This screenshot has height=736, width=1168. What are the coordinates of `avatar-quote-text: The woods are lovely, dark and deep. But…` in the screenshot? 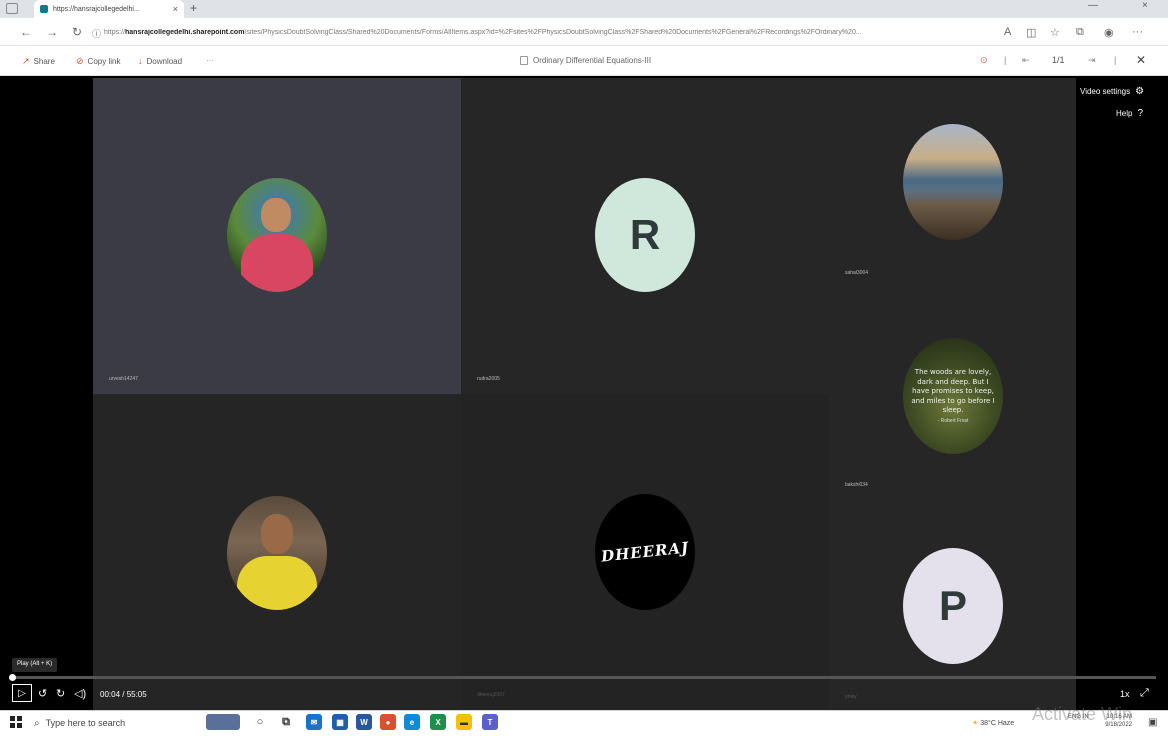 It's located at (953, 391).